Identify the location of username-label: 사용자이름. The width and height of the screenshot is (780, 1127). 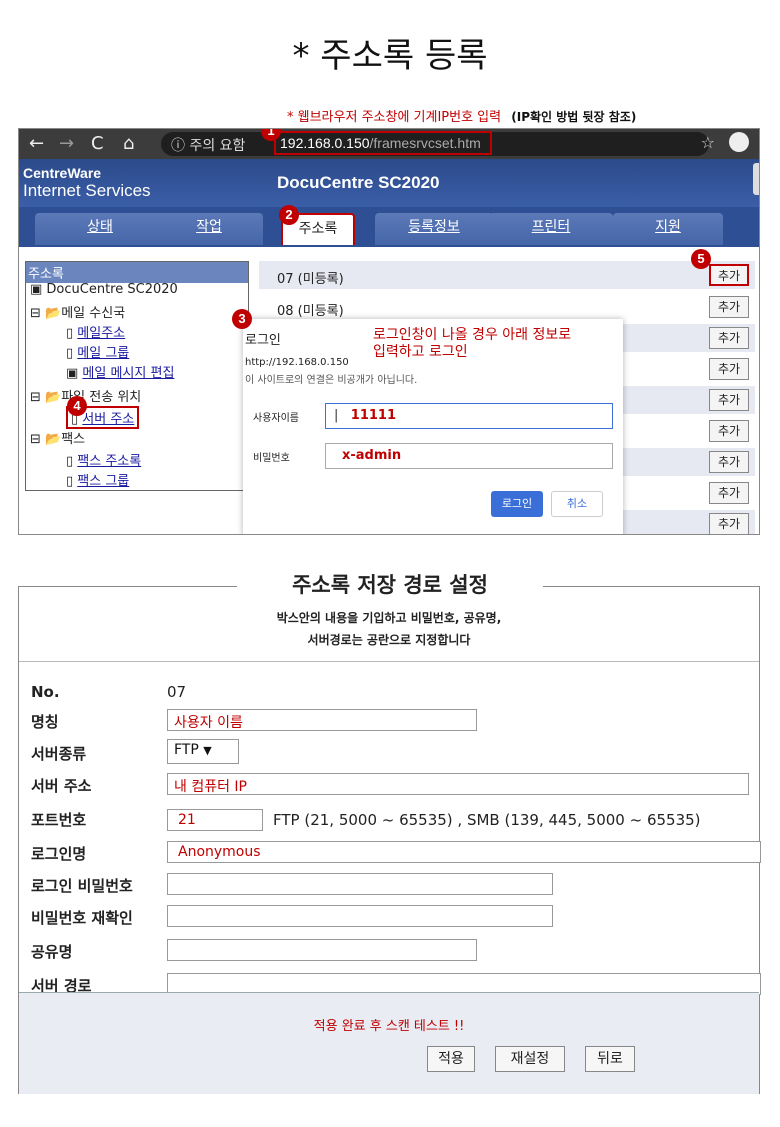
(276, 418).